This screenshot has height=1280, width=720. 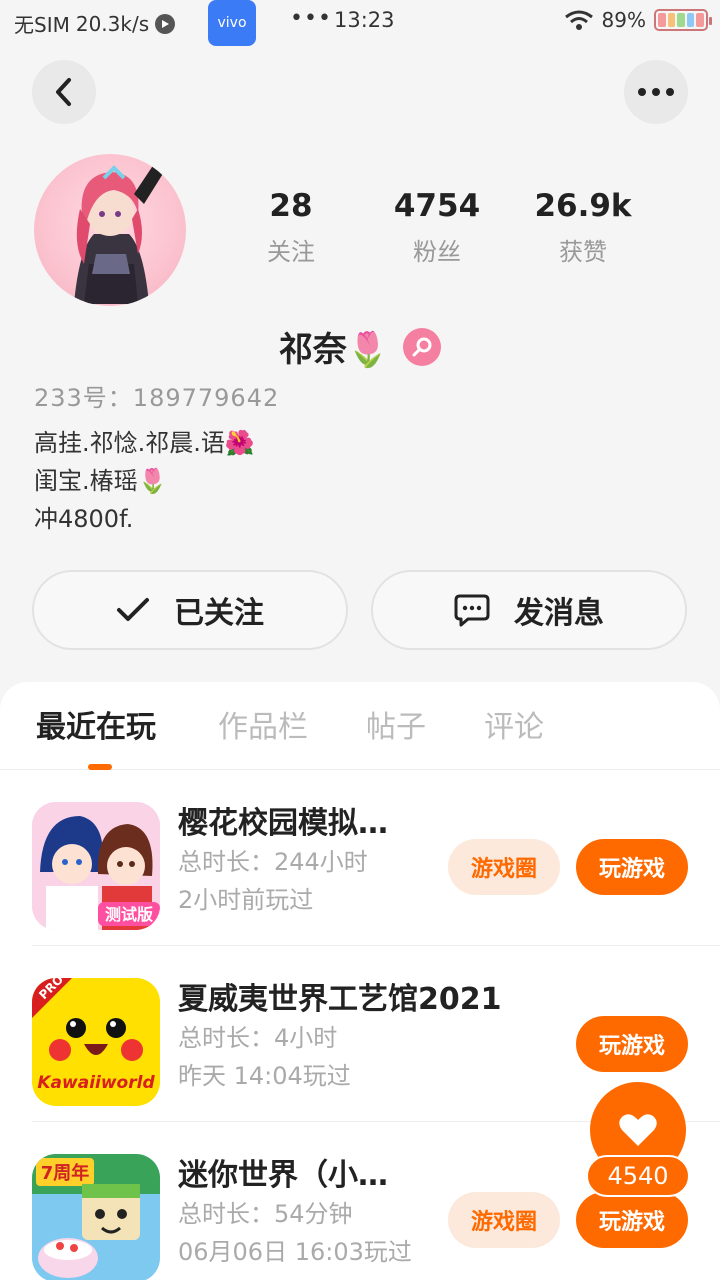 I want to click on followed-label: 已关注, so click(x=219, y=613).